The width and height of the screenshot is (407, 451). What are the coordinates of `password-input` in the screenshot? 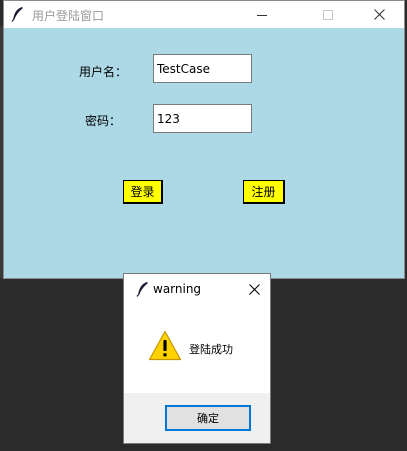 It's located at (202, 118).